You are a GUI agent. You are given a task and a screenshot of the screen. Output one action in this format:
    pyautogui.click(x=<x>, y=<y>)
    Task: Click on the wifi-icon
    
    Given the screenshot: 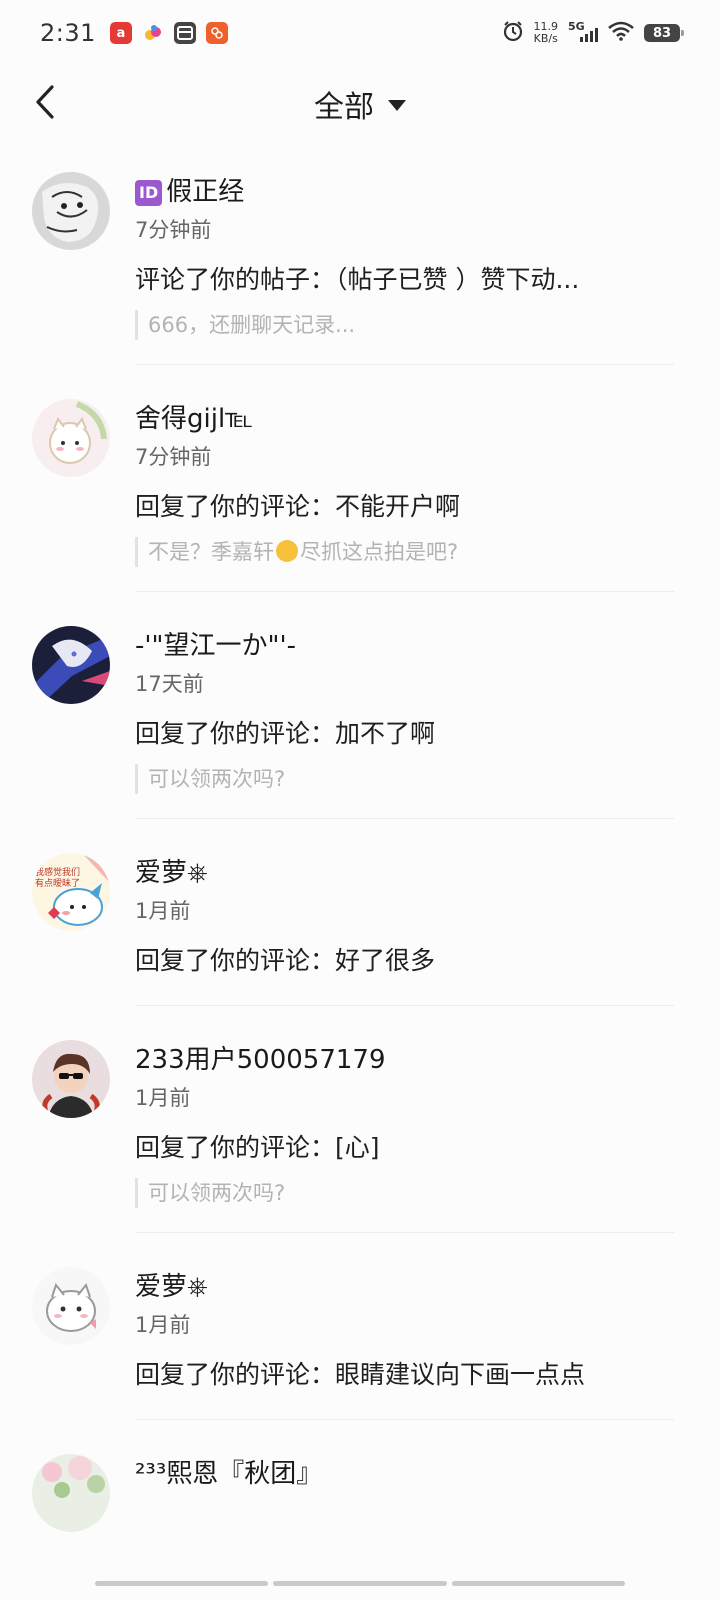 What is the action you would take?
    pyautogui.click(x=621, y=33)
    